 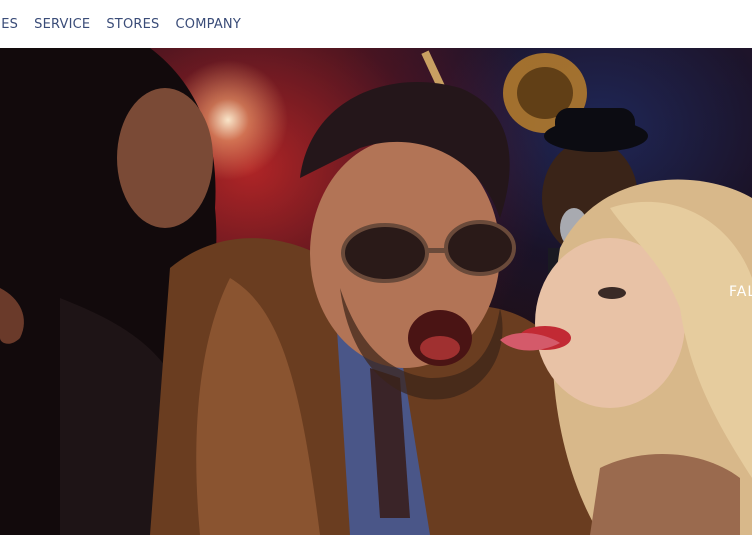 I want to click on nav-menu: RIES SERVICE STORES COMPANY, so click(x=120, y=25).